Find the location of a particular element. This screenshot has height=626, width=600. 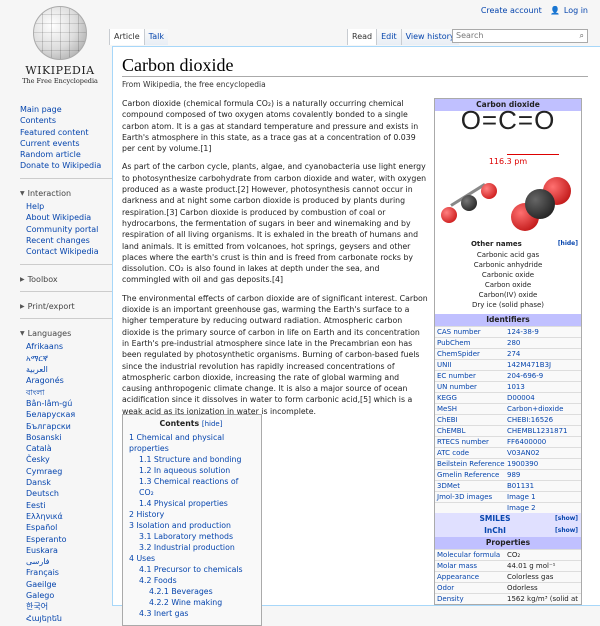

toc-item: 4.1 Precursor to chemicals is located at coordinates (191, 569).